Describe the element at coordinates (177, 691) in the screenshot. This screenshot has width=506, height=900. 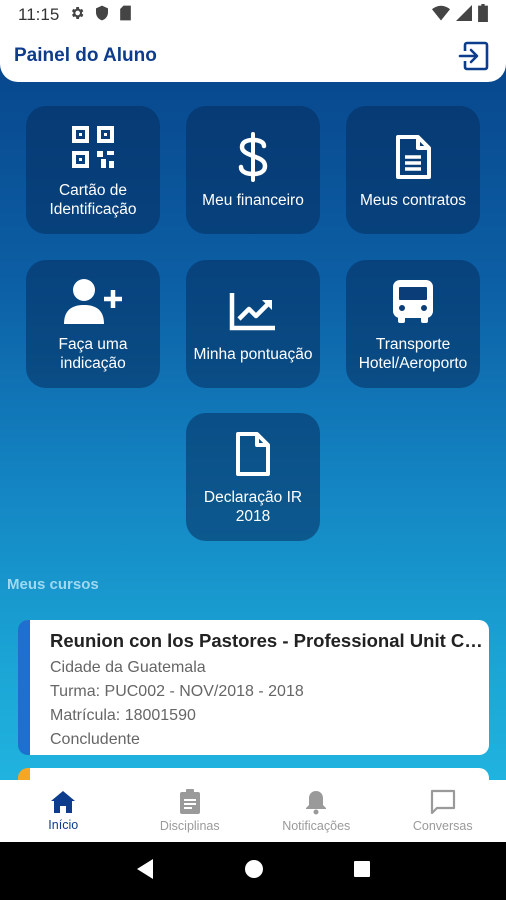
I see `course-class: Turma: PUC002 - NOV/2018 - 2018` at that location.